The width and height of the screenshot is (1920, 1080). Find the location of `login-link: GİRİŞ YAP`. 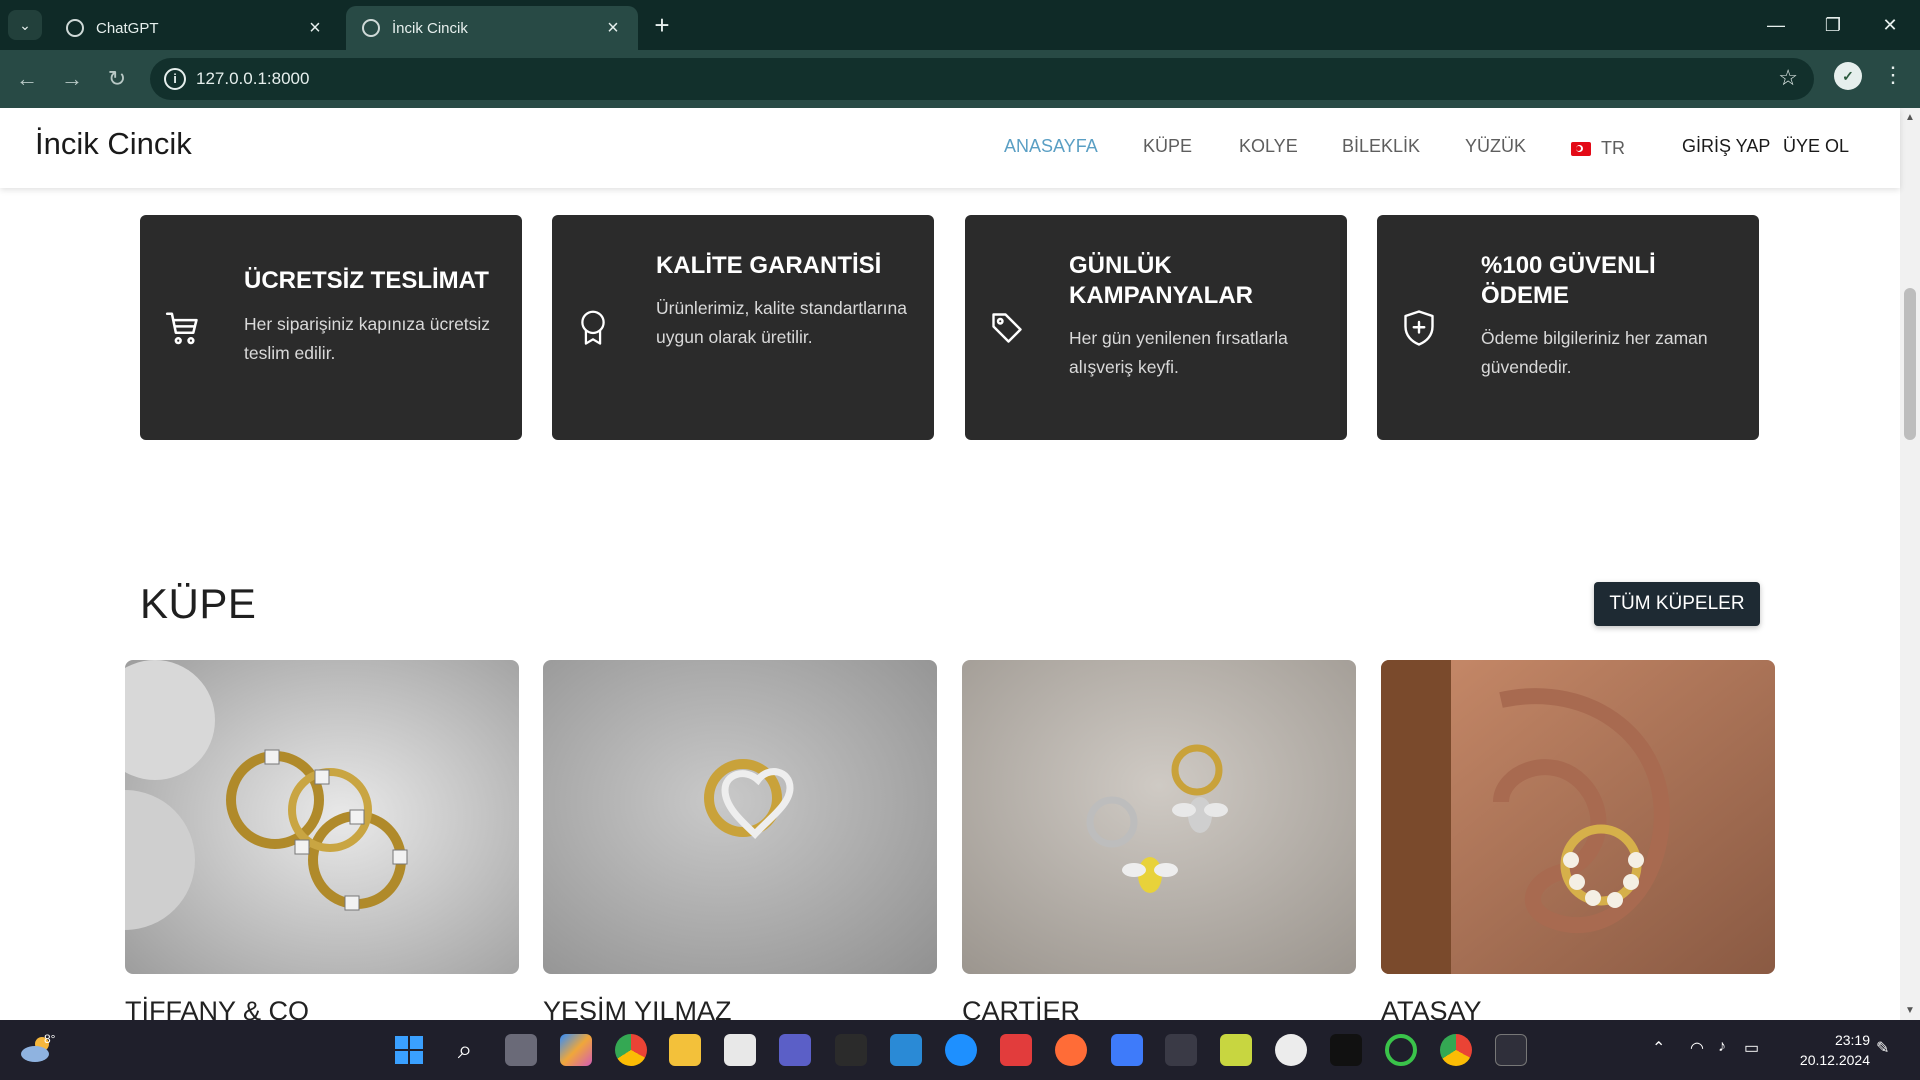

login-link: GİRİŞ YAP is located at coordinates (1726, 146).